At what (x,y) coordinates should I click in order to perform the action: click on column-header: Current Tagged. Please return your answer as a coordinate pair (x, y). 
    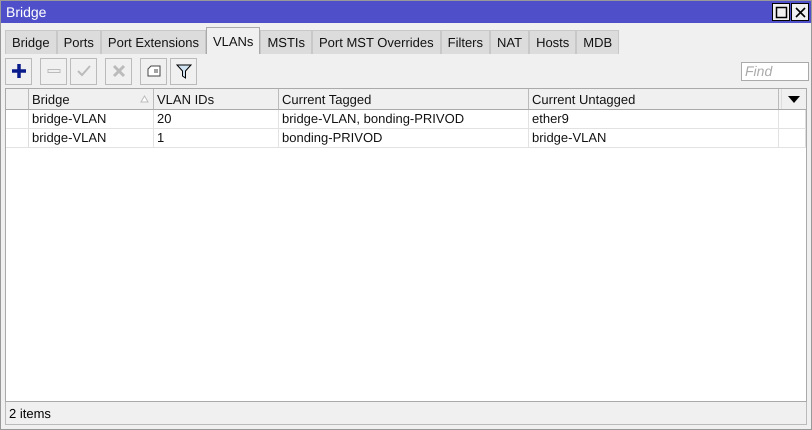
    Looking at the image, I should click on (404, 99).